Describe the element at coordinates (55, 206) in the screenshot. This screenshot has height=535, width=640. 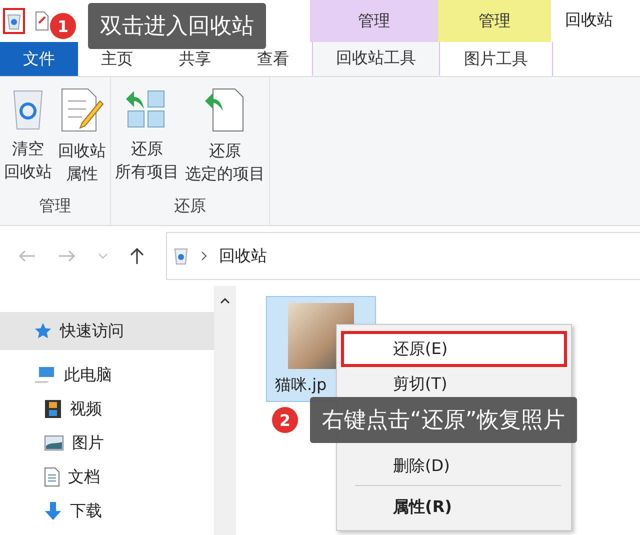
I see `ribbon-group-label: 管理` at that location.